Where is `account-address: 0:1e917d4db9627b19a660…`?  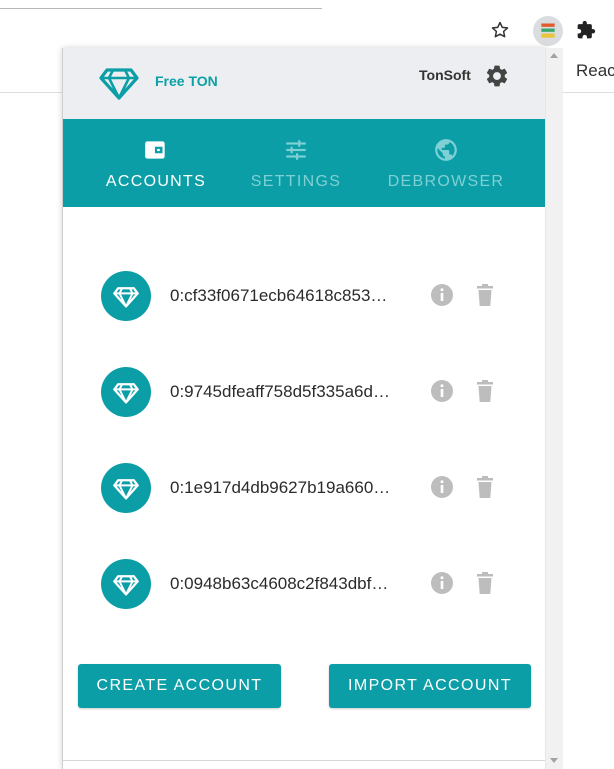
account-address: 0:1e917d4db9627b19a660… is located at coordinates (280, 488).